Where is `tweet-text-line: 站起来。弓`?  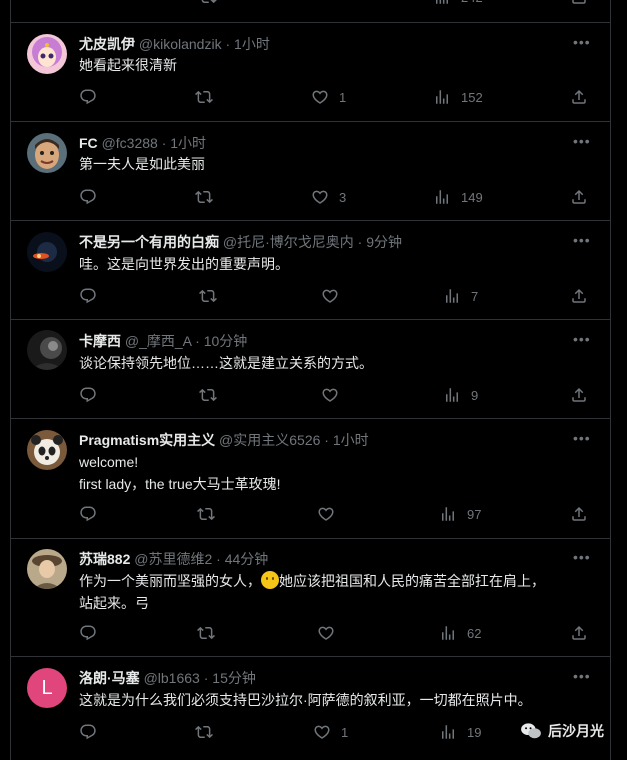 tweet-text-line: 站起来。弓 is located at coordinates (114, 603).